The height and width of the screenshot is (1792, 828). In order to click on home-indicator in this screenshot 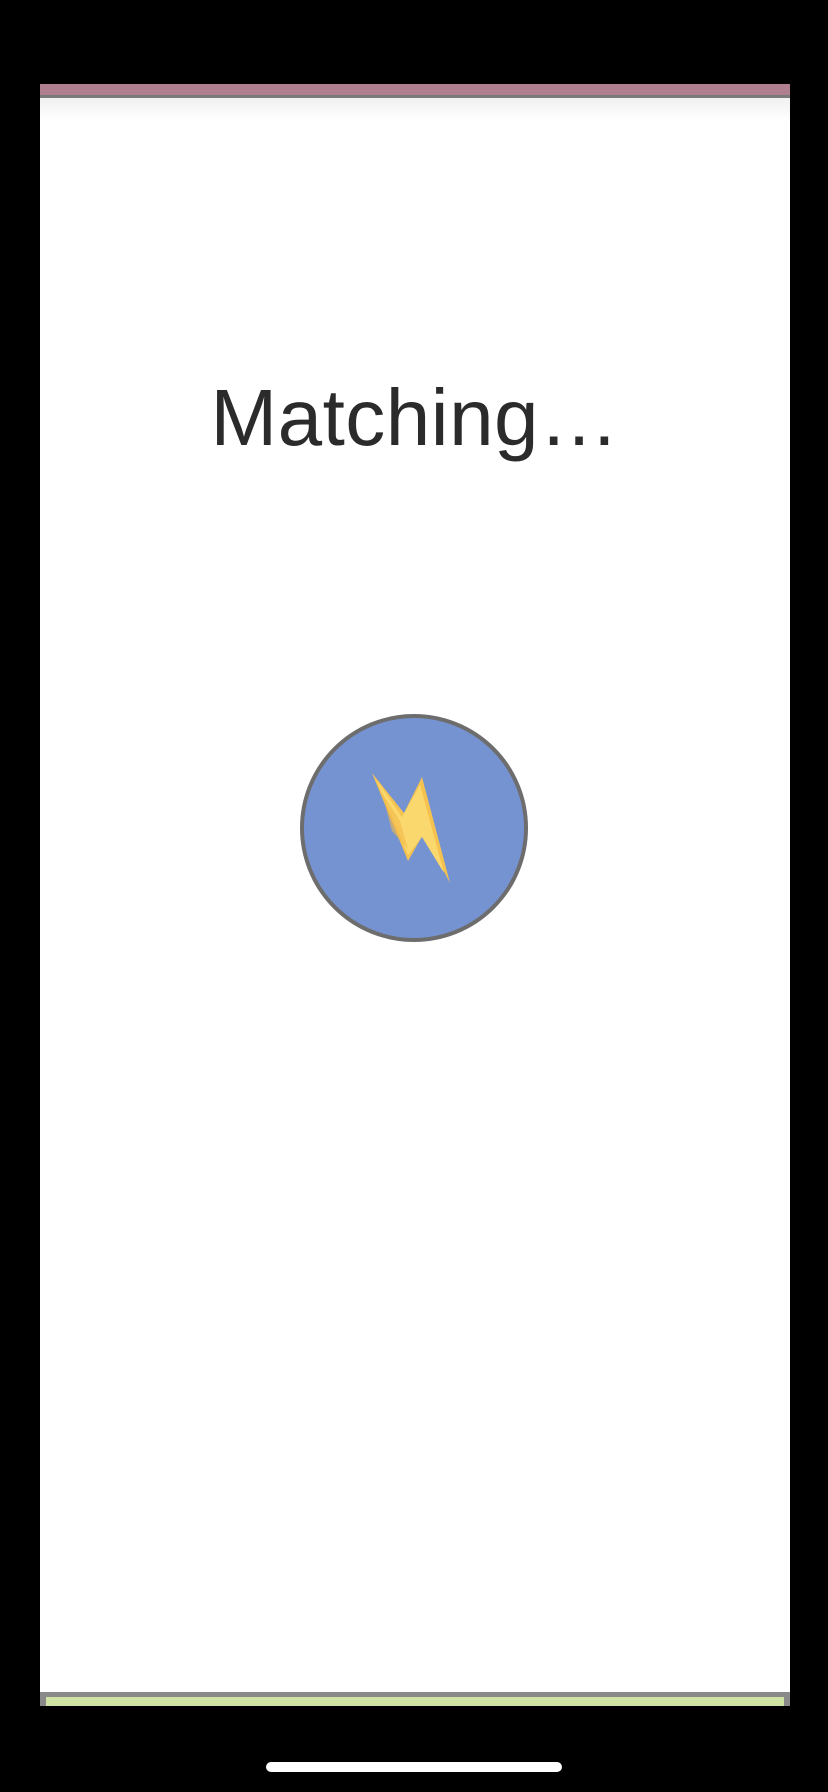, I will do `click(414, 1767)`.